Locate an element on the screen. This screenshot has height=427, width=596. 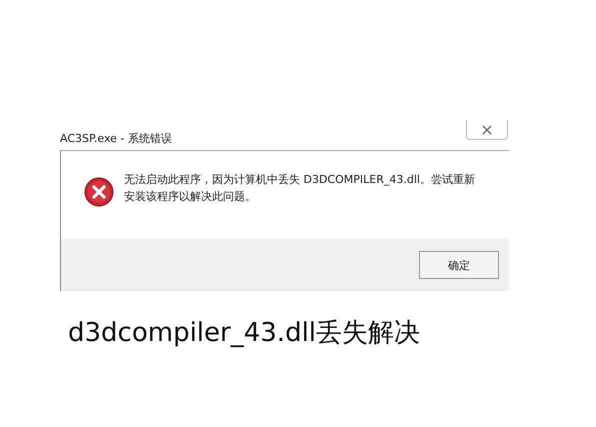
ok-button: 确定 is located at coordinates (459, 265).